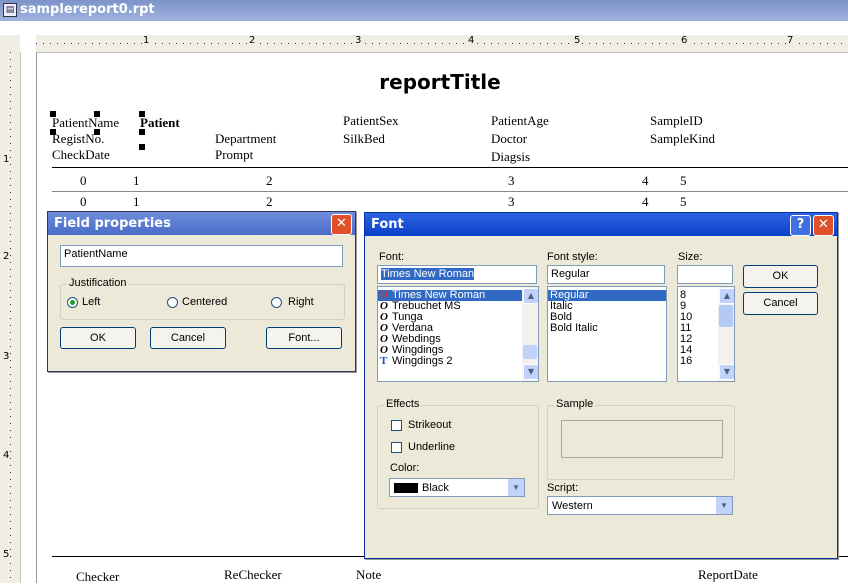  What do you see at coordinates (800, 225) in the screenshot?
I see `help-icon: ?` at bounding box center [800, 225].